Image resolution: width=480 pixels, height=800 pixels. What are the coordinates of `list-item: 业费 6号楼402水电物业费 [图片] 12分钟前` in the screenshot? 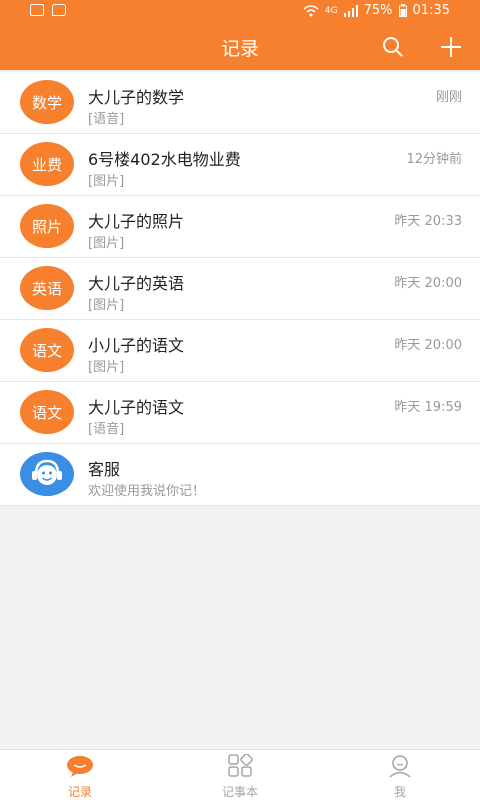 It's located at (240, 165).